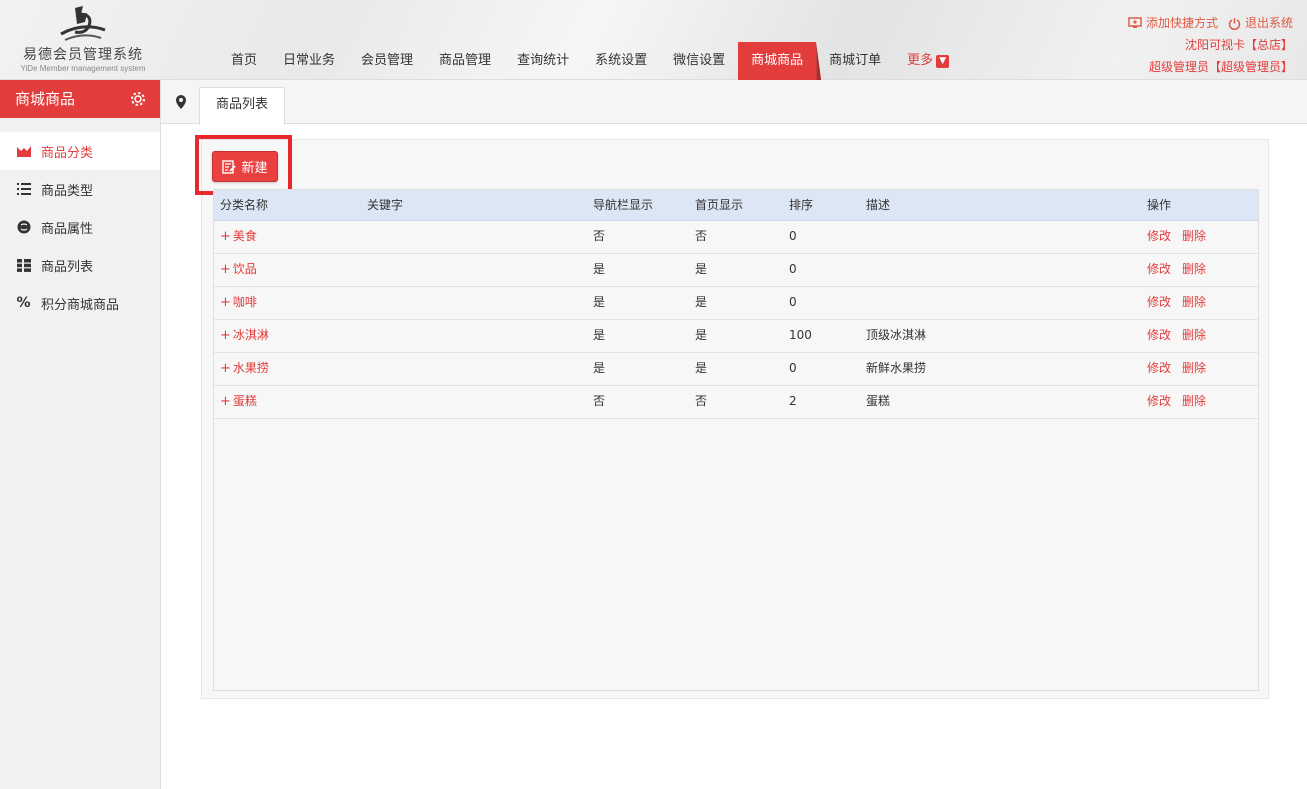 Image resolution: width=1307 pixels, height=789 pixels. I want to click on cell-nav-display: 否, so click(599, 236).